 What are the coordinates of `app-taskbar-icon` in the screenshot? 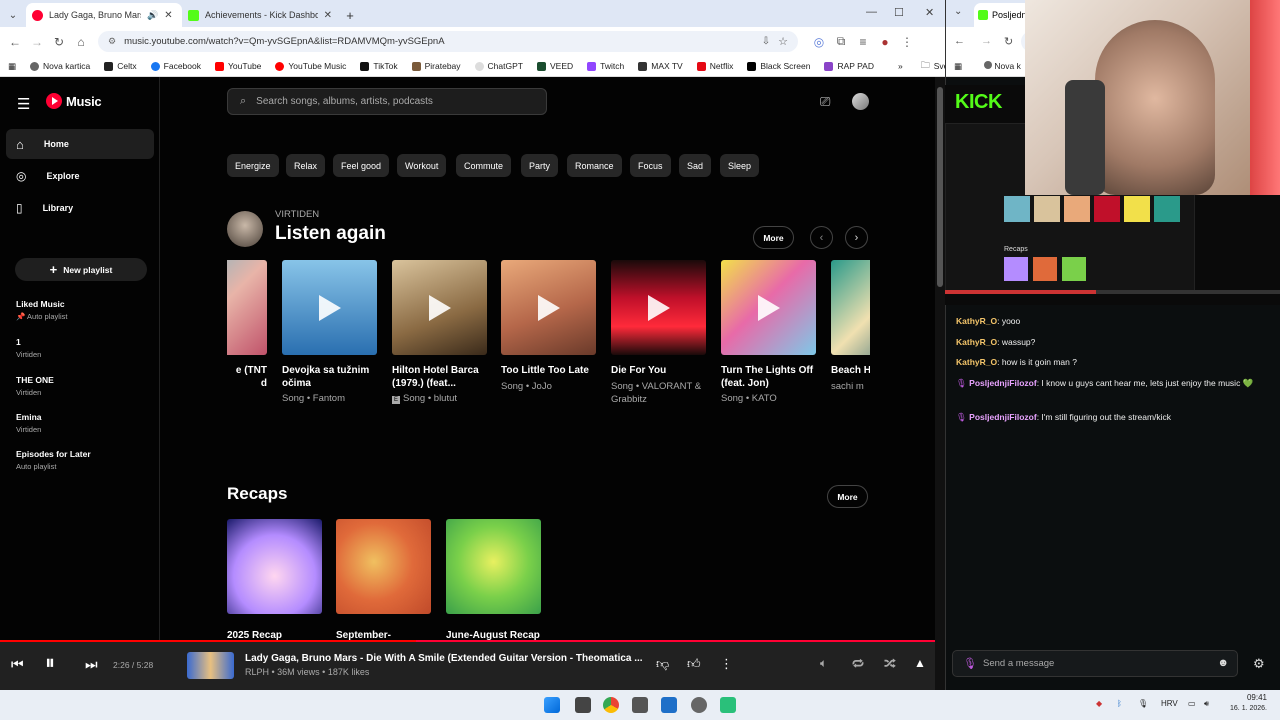 It's located at (728, 705).